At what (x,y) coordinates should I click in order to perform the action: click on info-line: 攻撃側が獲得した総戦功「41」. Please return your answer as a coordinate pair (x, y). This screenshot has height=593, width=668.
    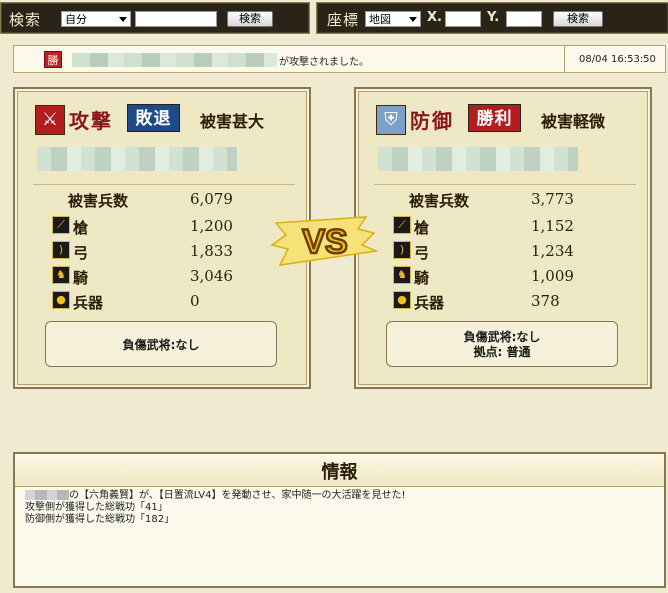
    Looking at the image, I should click on (96, 507).